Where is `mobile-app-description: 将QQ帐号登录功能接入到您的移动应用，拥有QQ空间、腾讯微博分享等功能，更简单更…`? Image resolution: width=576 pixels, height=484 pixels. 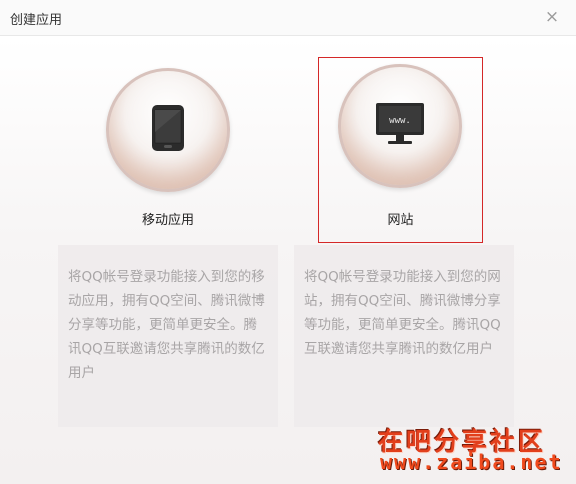
mobile-app-description: 将QQ帐号登录功能接入到您的移动应用，拥有QQ空间、腾讯微博分享等功能，更简单更… is located at coordinates (168, 336).